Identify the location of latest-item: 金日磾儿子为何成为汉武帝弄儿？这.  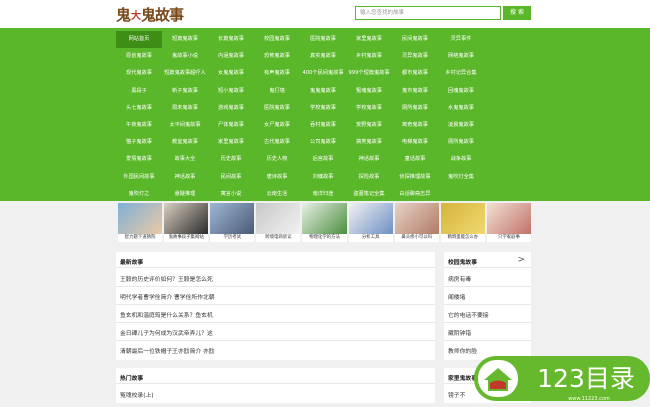
(166, 332).